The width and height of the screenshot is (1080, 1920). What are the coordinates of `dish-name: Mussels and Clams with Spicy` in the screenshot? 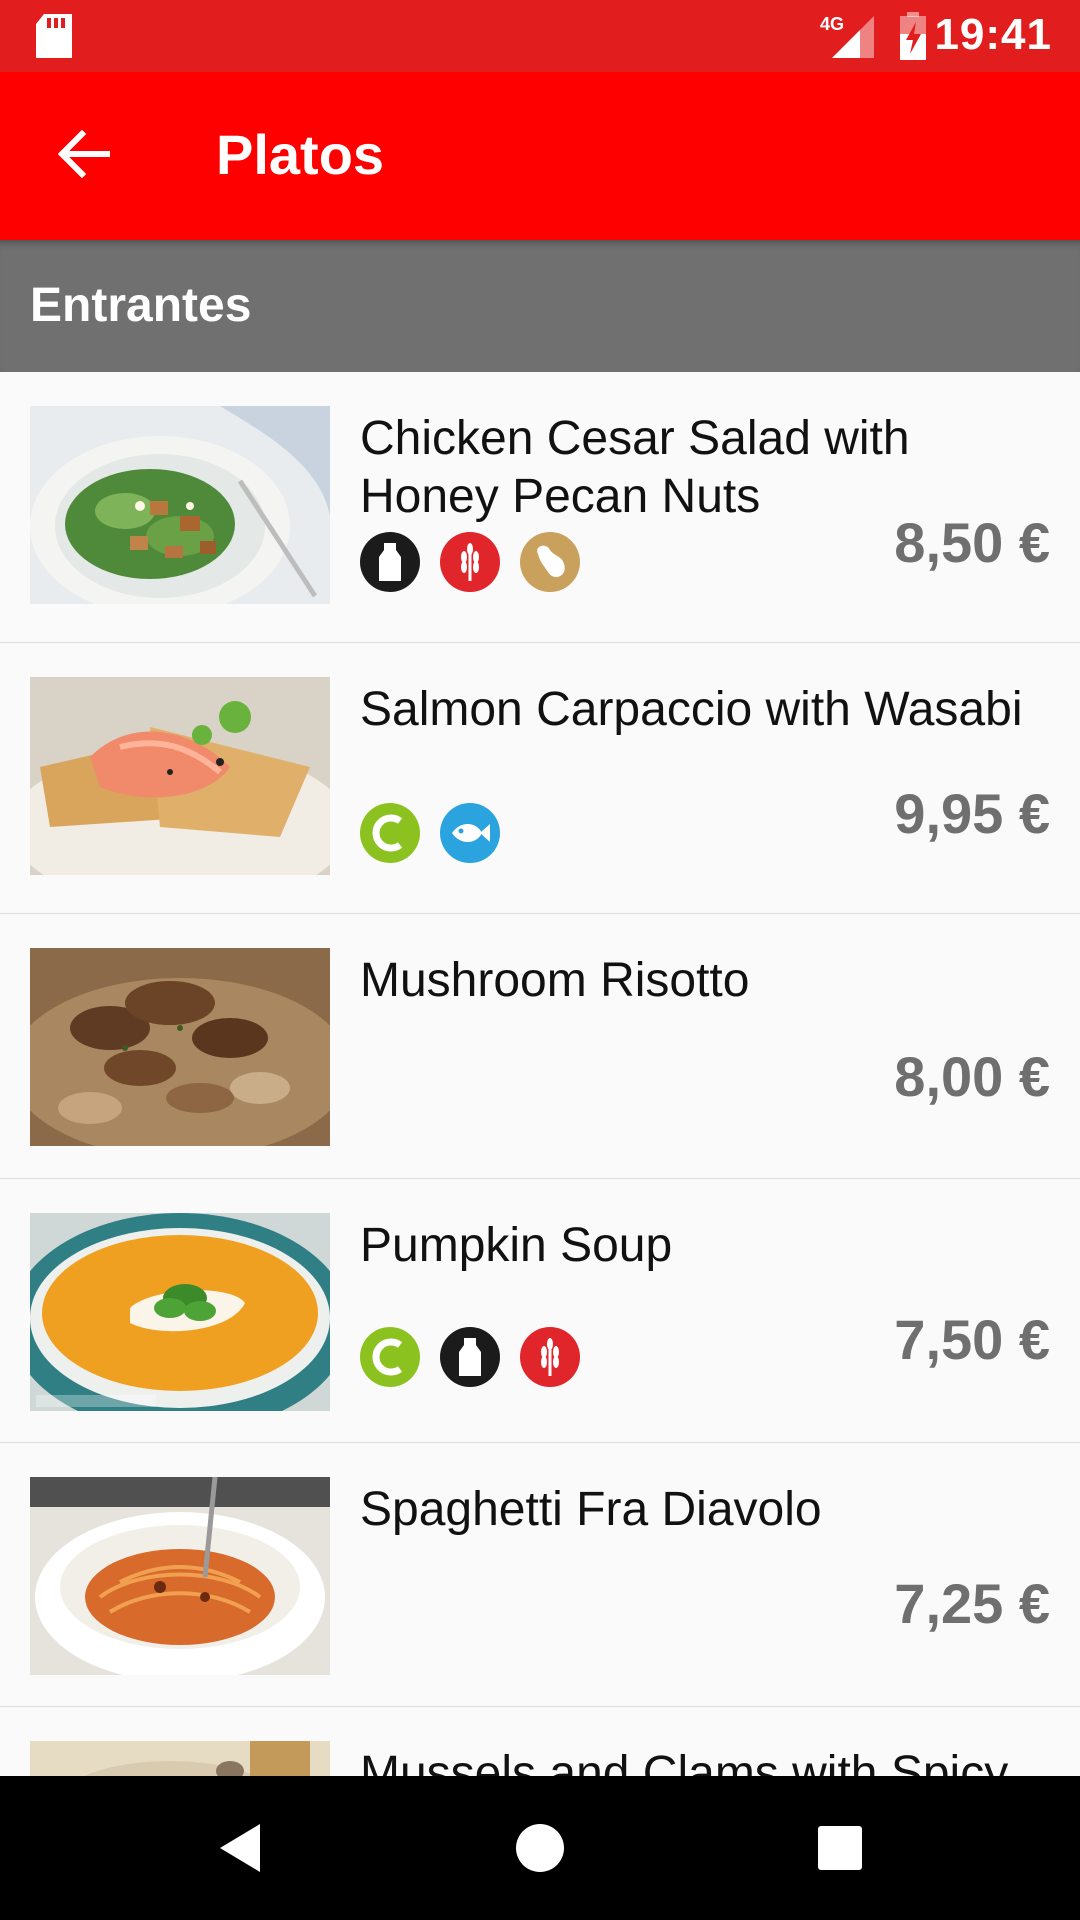 It's located at (684, 1761).